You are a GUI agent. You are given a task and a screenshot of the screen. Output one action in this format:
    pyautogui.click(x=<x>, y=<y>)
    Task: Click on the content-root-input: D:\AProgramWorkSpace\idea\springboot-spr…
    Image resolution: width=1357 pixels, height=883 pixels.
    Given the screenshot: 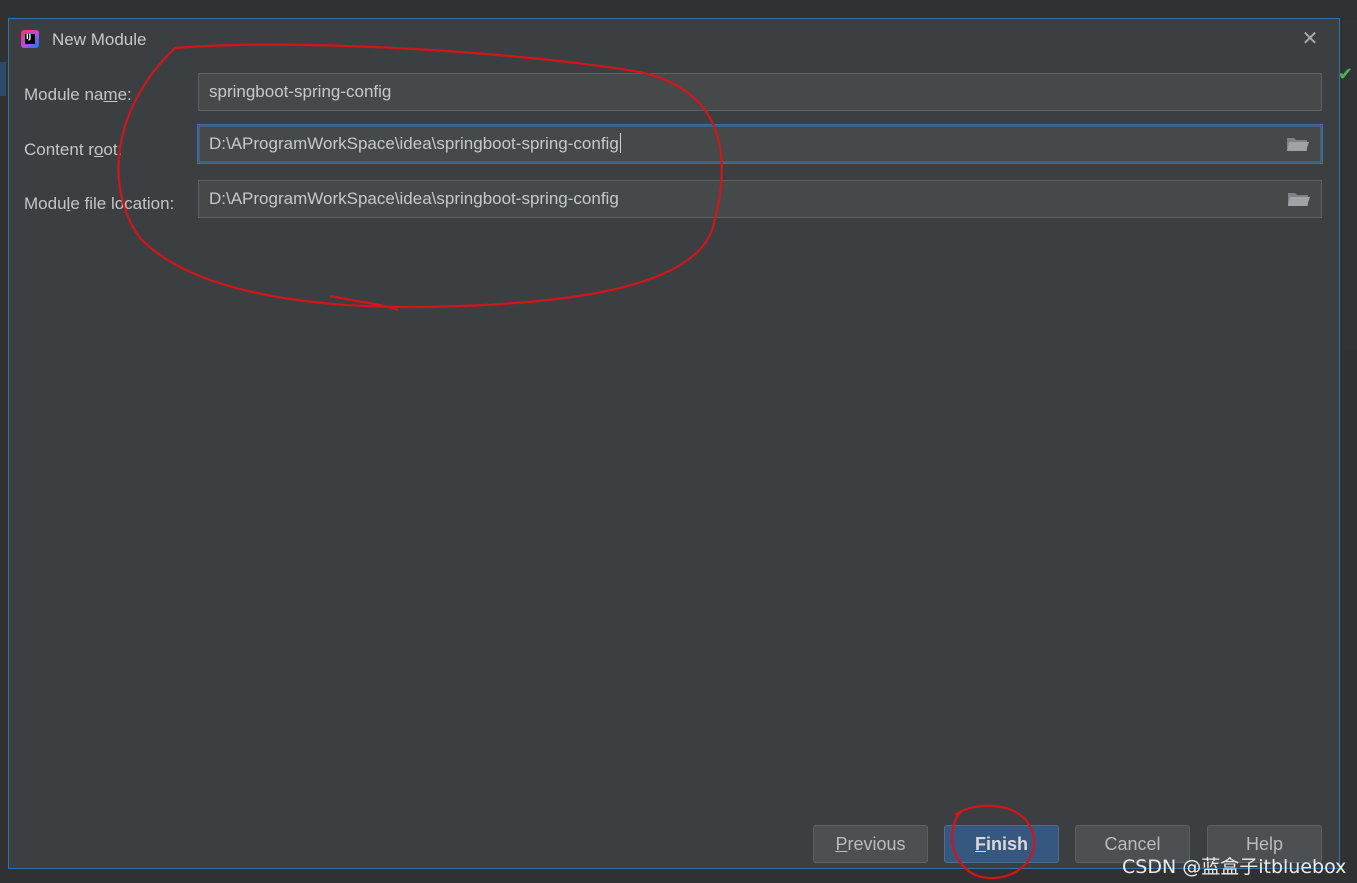 What is the action you would take?
    pyautogui.click(x=760, y=144)
    